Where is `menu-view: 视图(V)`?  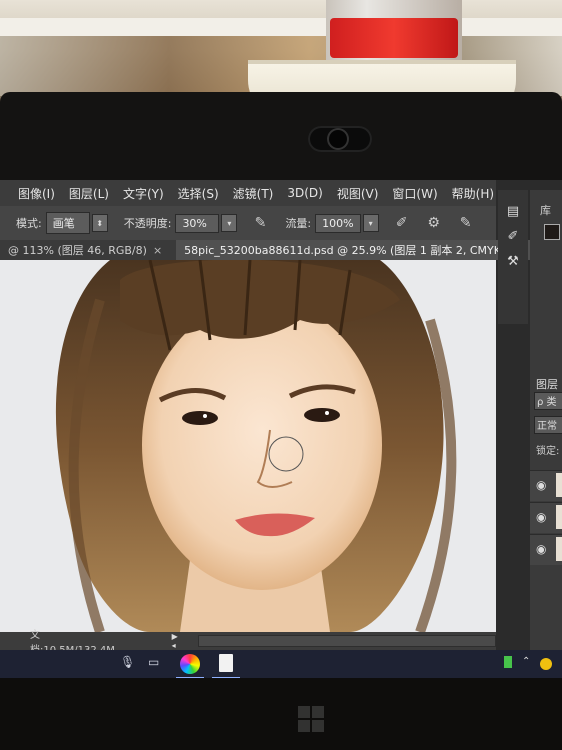
menu-view: 视图(V) is located at coordinates (358, 193).